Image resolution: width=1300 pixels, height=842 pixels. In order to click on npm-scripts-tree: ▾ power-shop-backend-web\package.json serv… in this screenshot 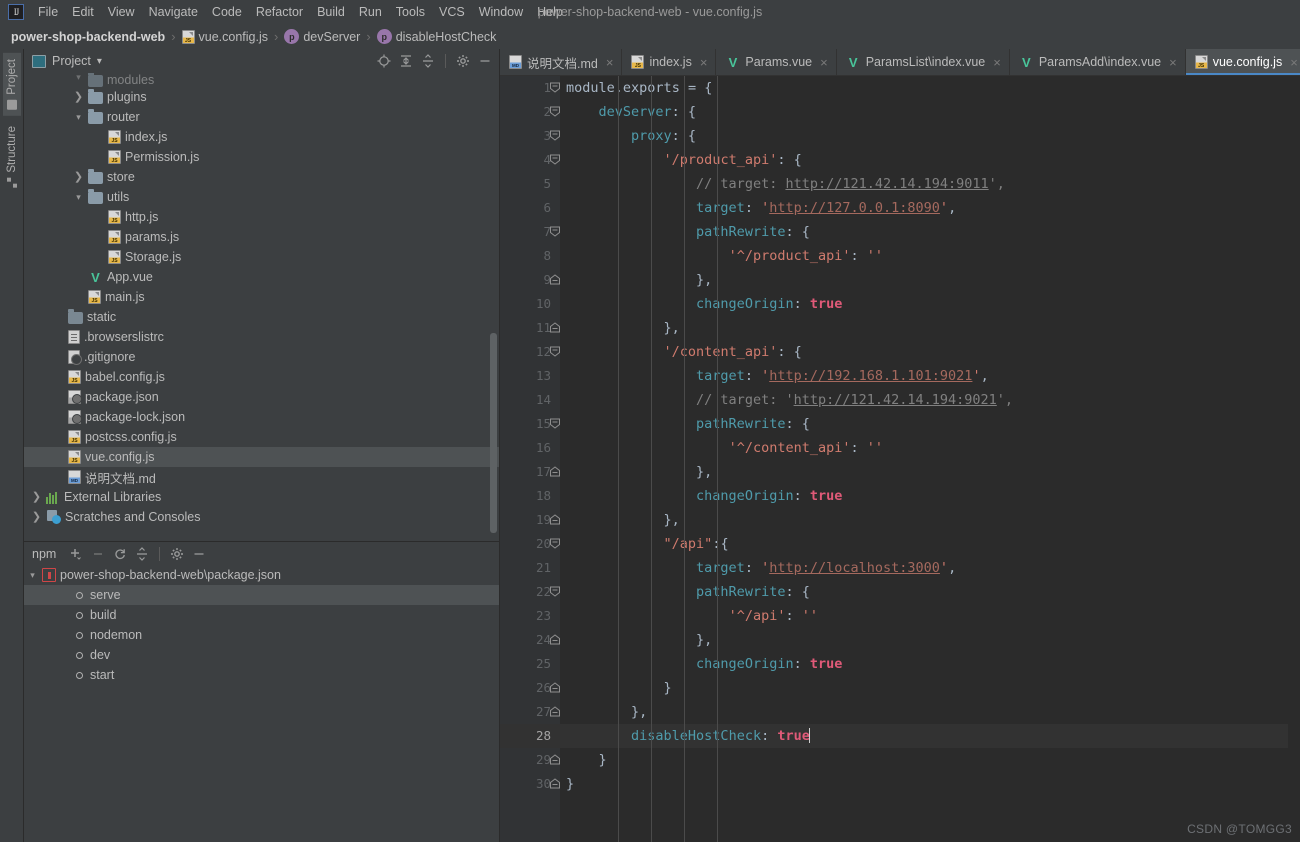, I will do `click(261, 703)`.